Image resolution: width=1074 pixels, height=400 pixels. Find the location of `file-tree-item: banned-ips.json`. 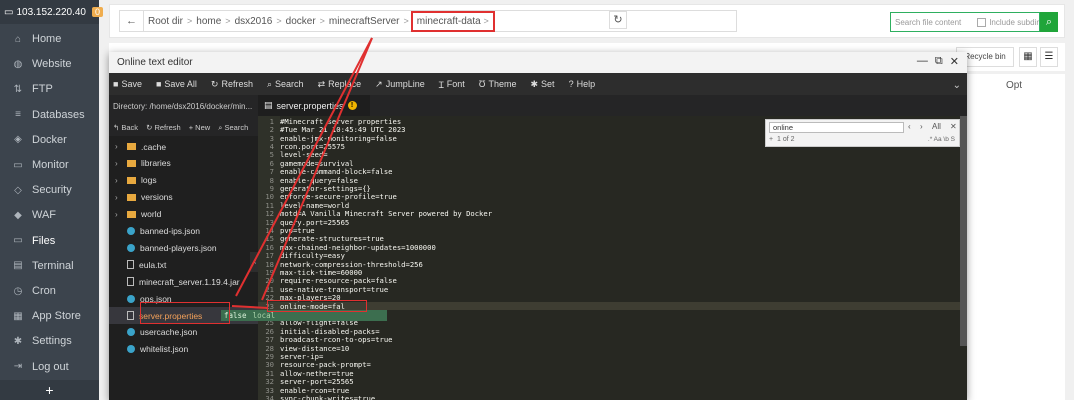

file-tree-item: banned-ips.json is located at coordinates (183, 231).